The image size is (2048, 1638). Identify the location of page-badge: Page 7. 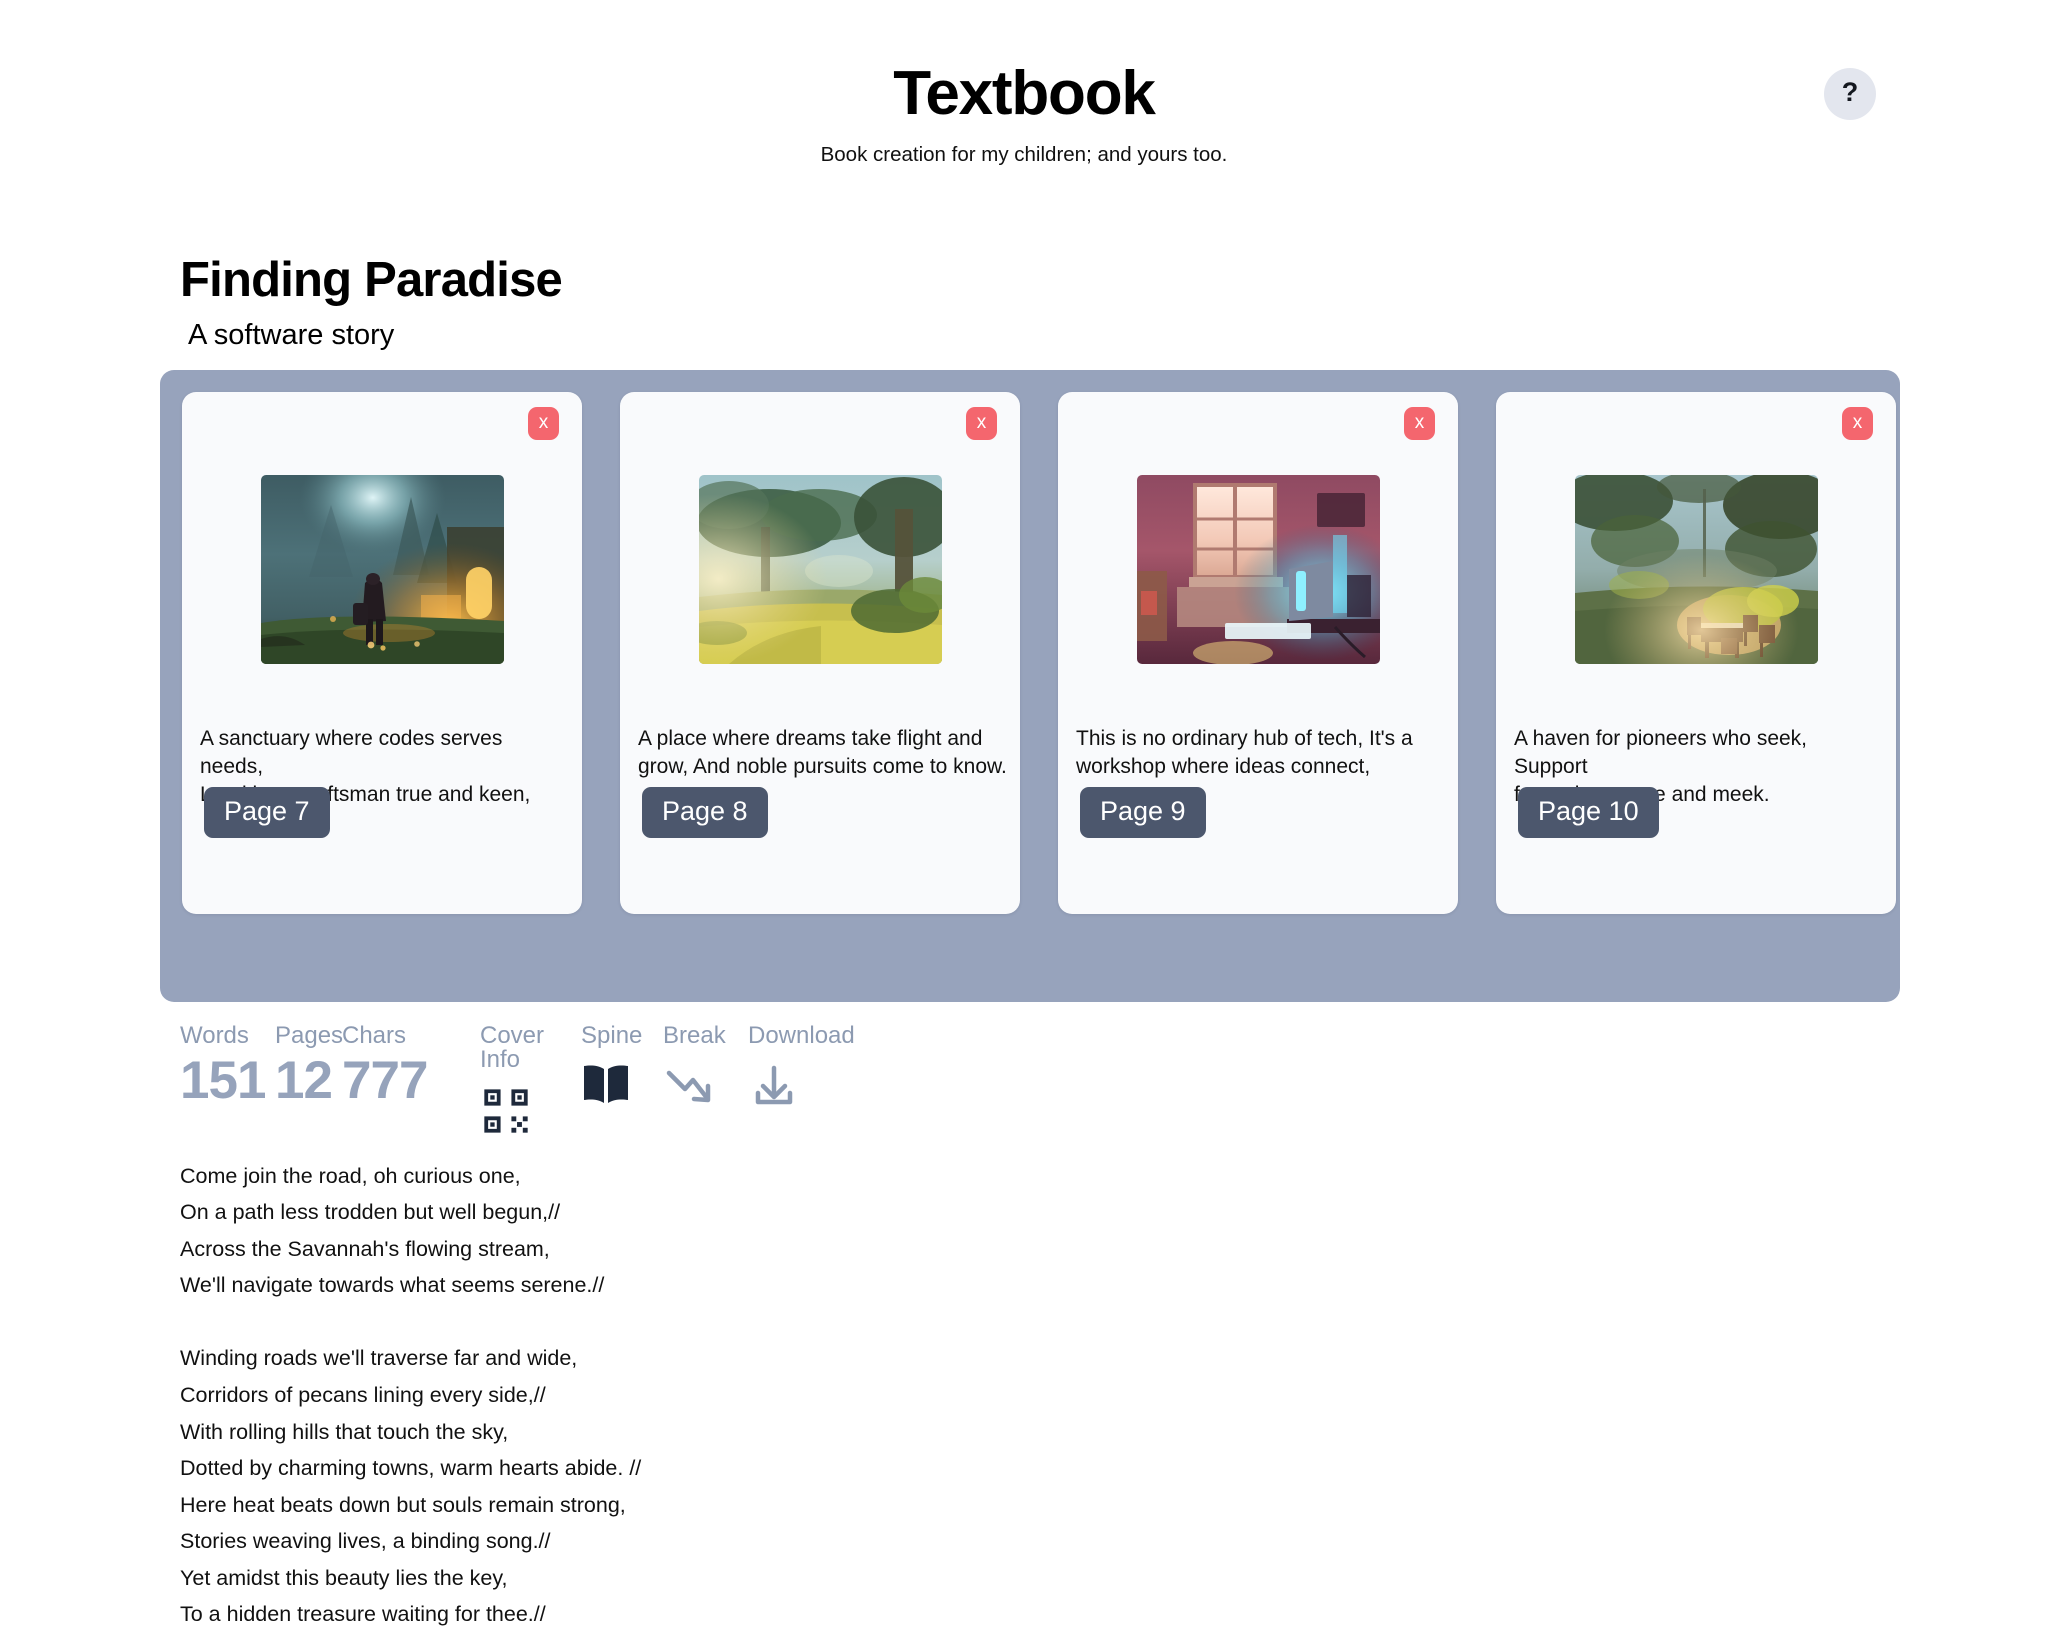
(267, 812).